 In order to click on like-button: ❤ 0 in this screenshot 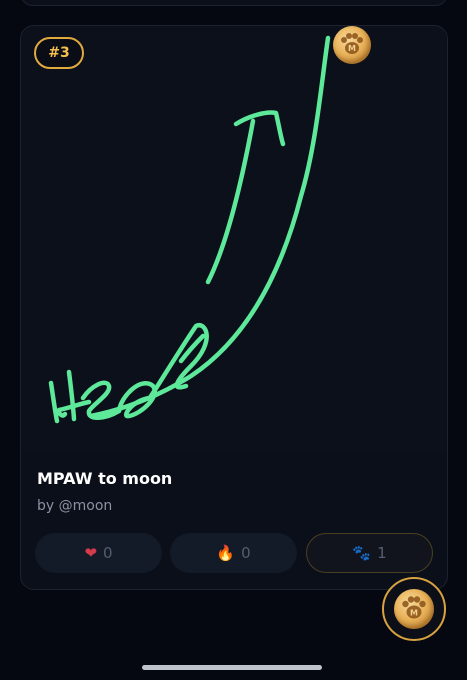, I will do `click(98, 553)`.